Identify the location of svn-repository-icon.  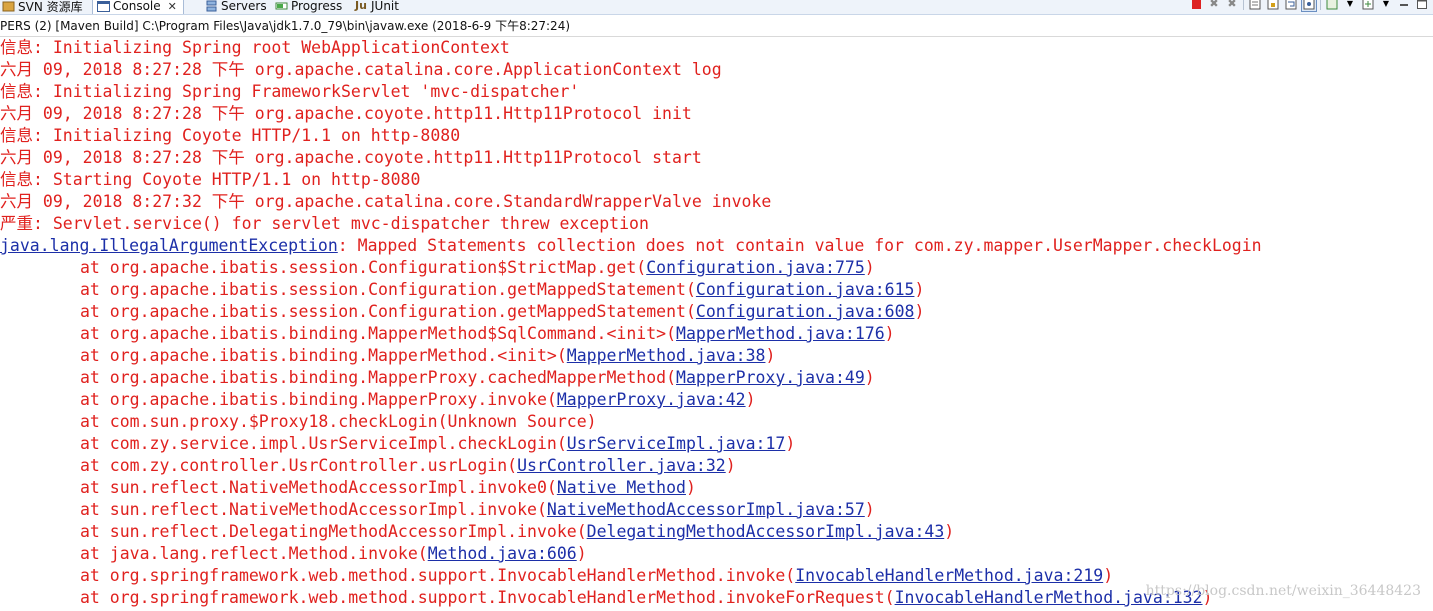
(8, 6).